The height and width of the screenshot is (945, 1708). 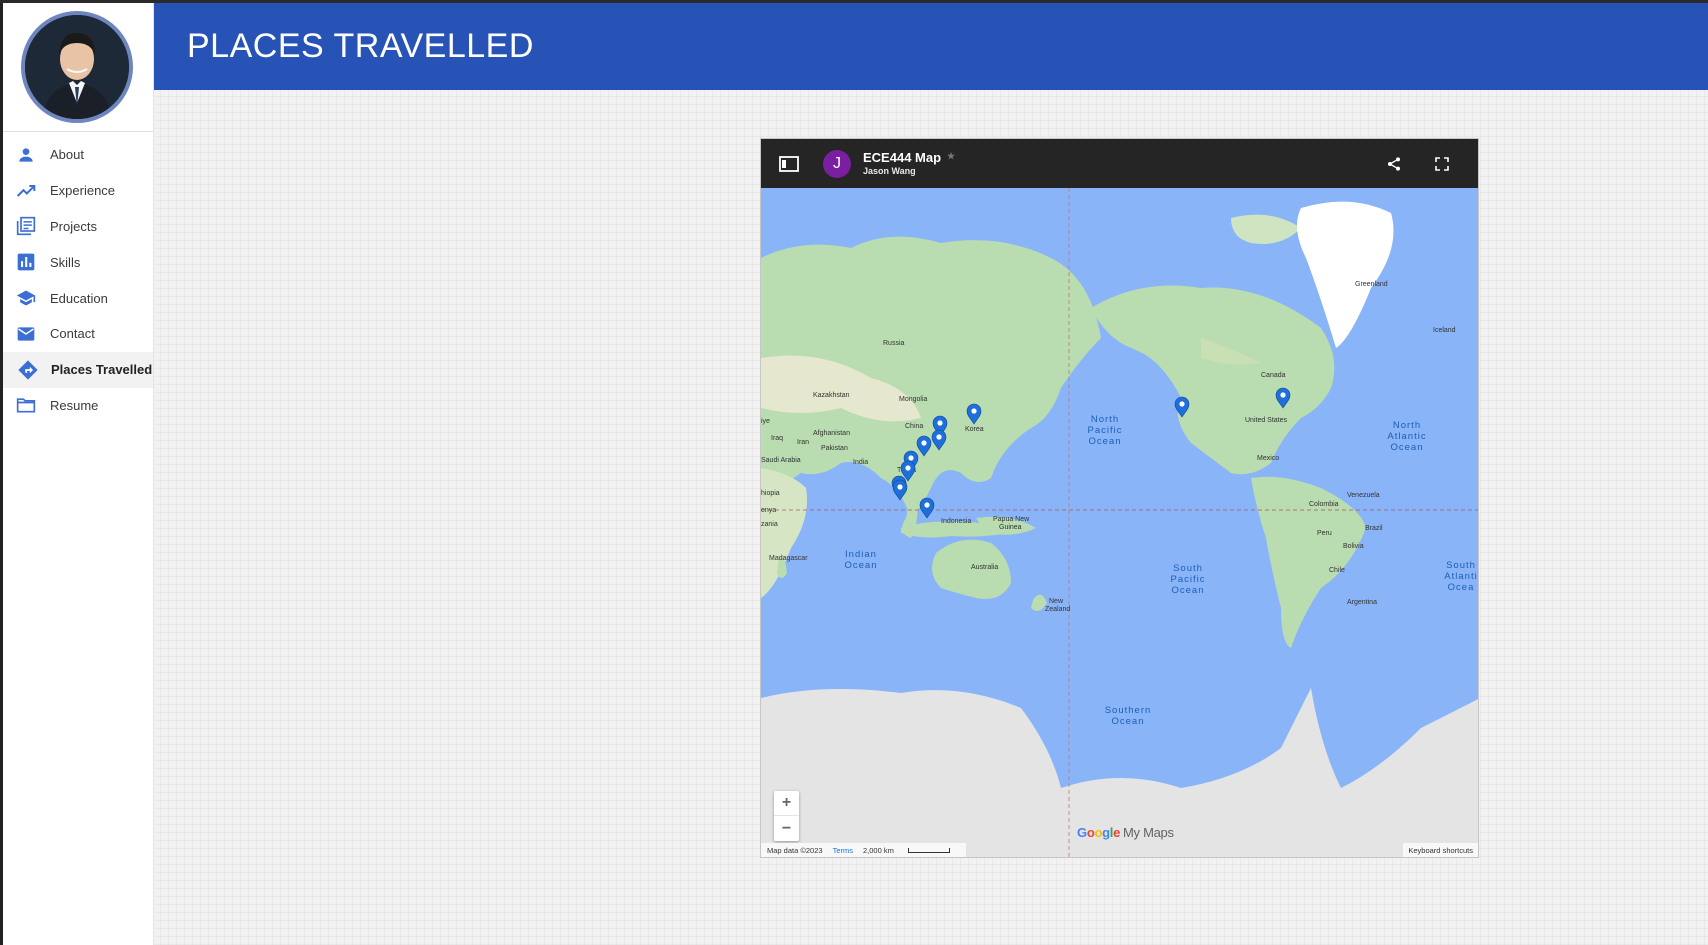 I want to click on label-pakistan: Pakistan, so click(x=834, y=448).